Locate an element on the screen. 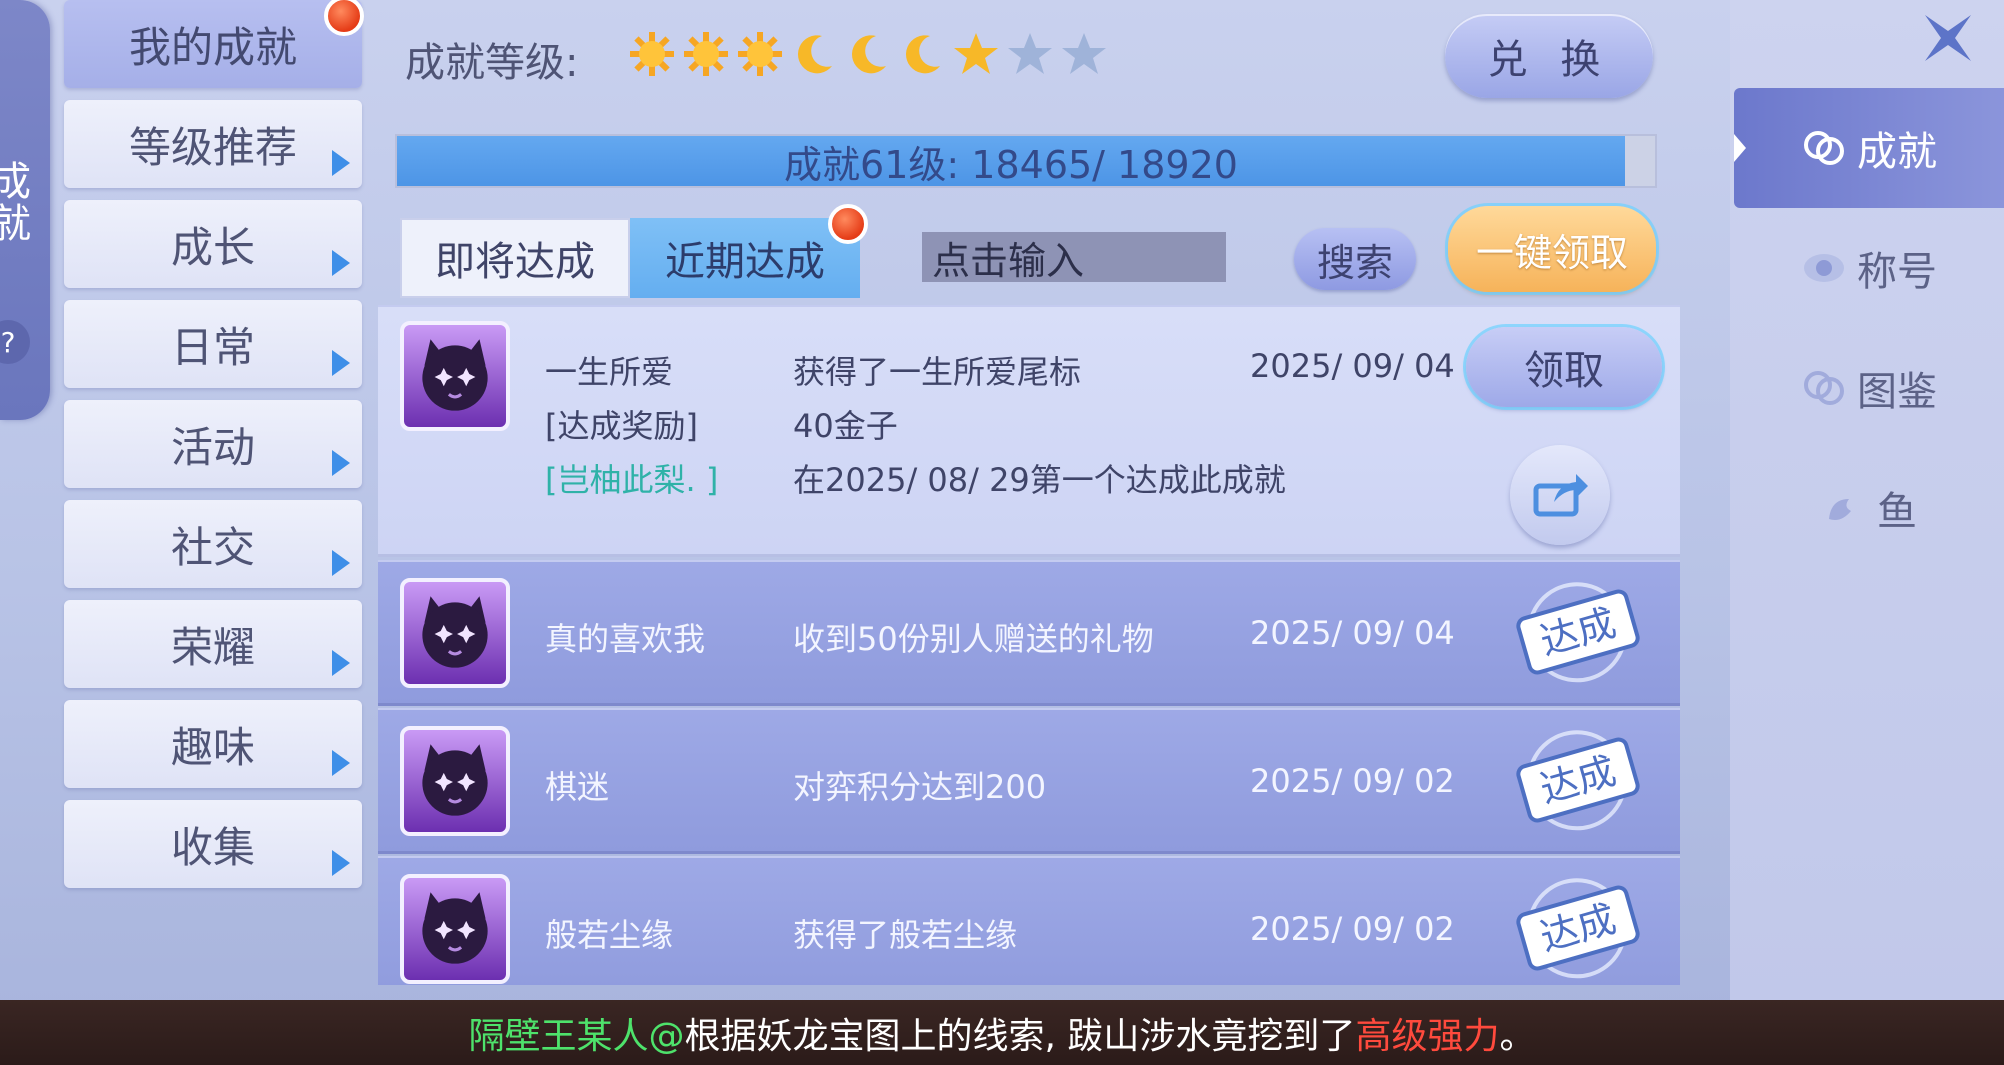 The width and height of the screenshot is (2004, 1065). nav-label: 成就 is located at coordinates (1897, 152).